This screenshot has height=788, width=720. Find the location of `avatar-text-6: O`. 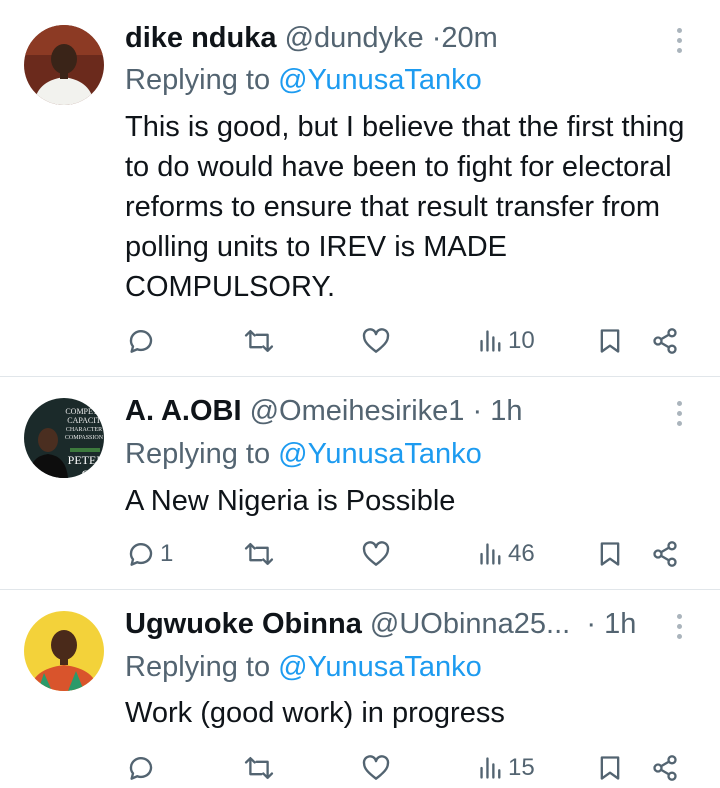

avatar-text-6: O is located at coordinates (86, 472).